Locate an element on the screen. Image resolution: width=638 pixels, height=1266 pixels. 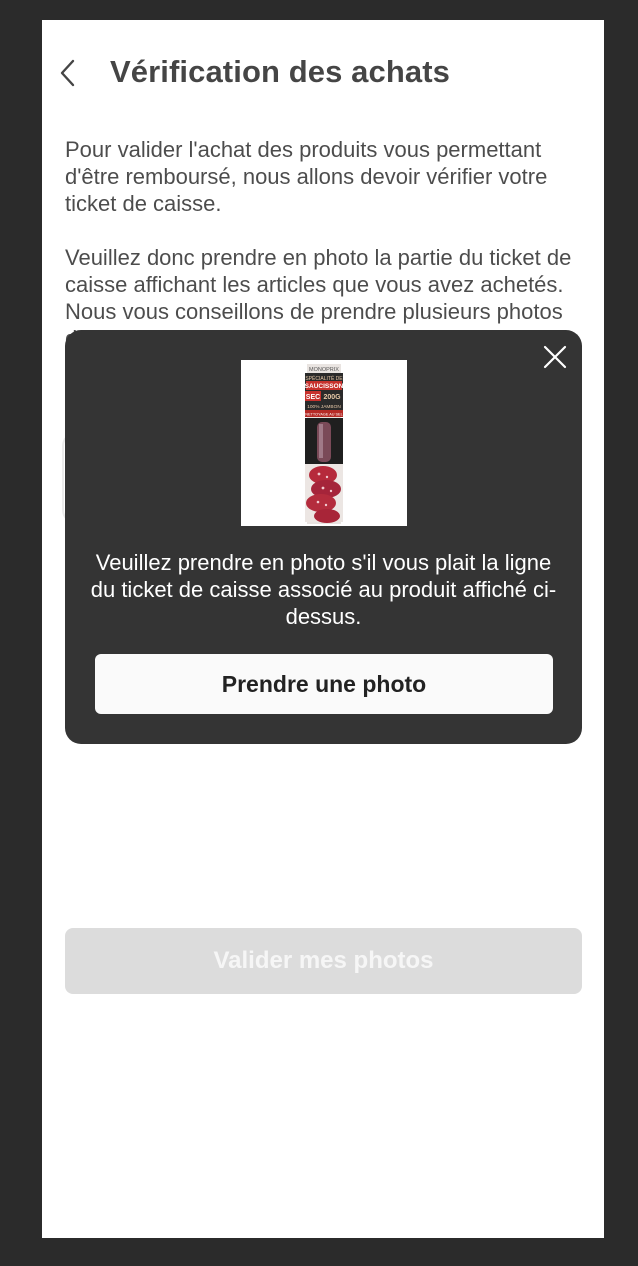
take-photo-button: Prendre une photo is located at coordinates (324, 684).